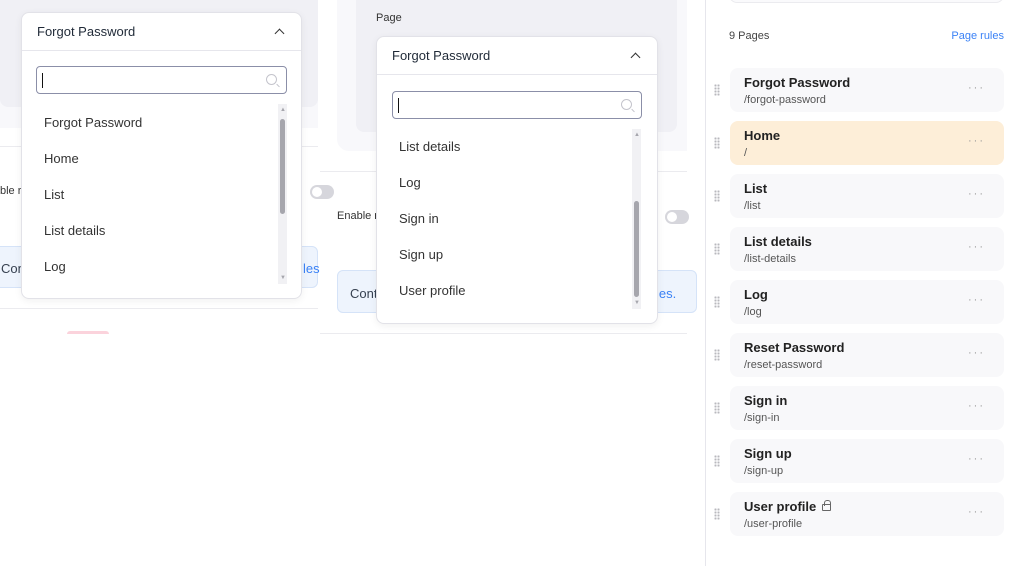 Image resolution: width=1024 pixels, height=566 pixels. Describe the element at coordinates (783, 365) in the screenshot. I see `page-path: /reset-password` at that location.